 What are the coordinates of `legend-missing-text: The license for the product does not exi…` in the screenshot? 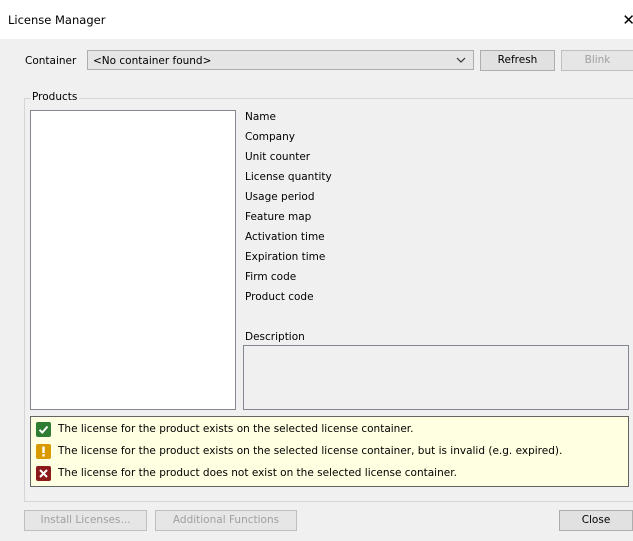 It's located at (257, 473).